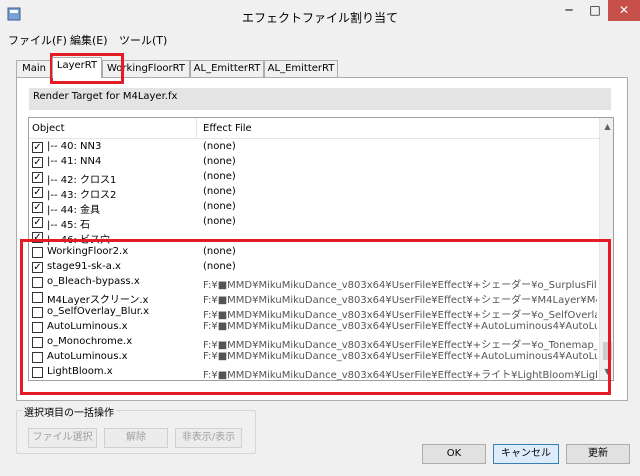  Describe the element at coordinates (314, 223) in the screenshot. I see `list-item: ✓ |-- 45: 石 (none)` at that location.